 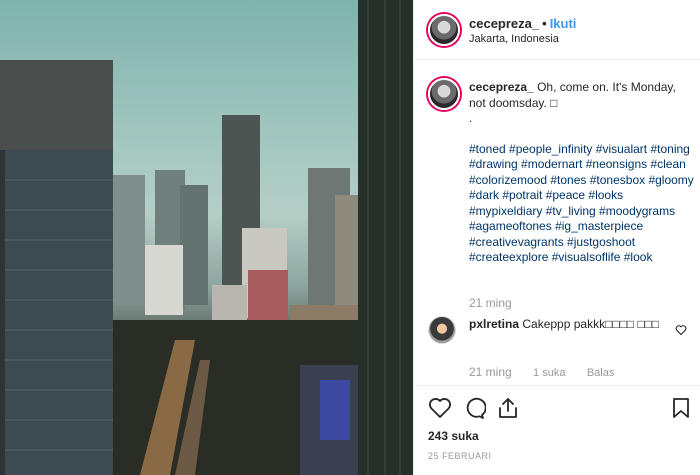 I want to click on caption-avatar, so click(x=444, y=94).